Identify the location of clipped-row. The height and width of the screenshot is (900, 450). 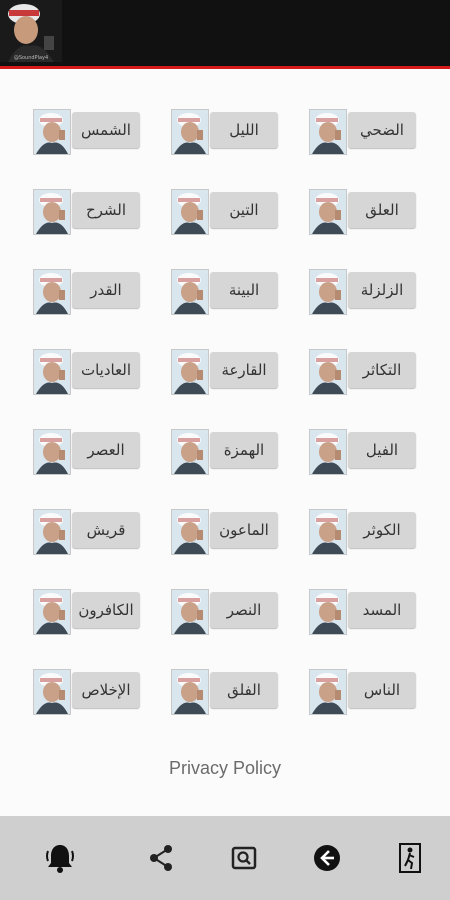
(225, 71).